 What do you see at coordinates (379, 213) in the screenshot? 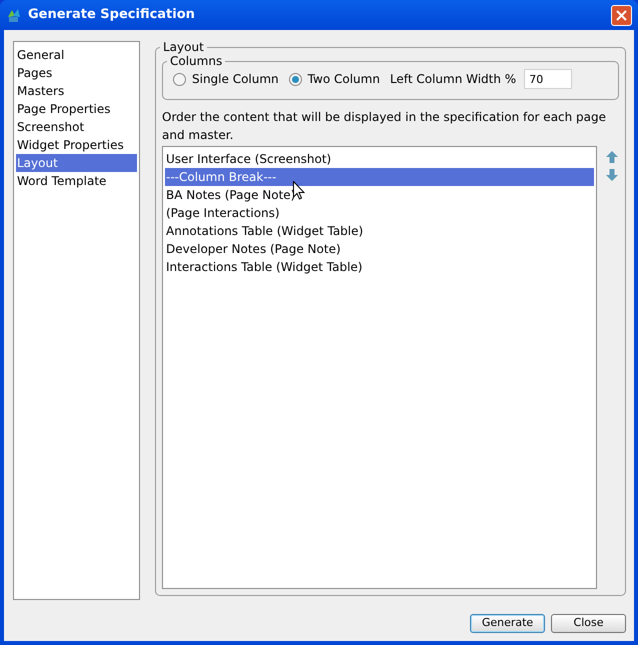
I see `list-item: (Page Interactions)` at bounding box center [379, 213].